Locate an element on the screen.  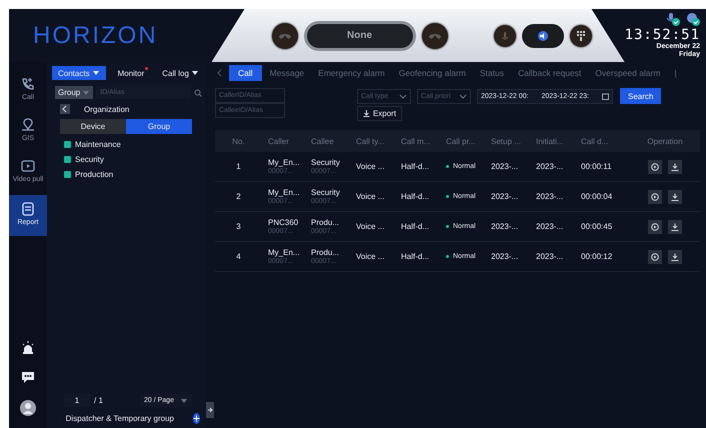
table-cell: 4 is located at coordinates (238, 256).